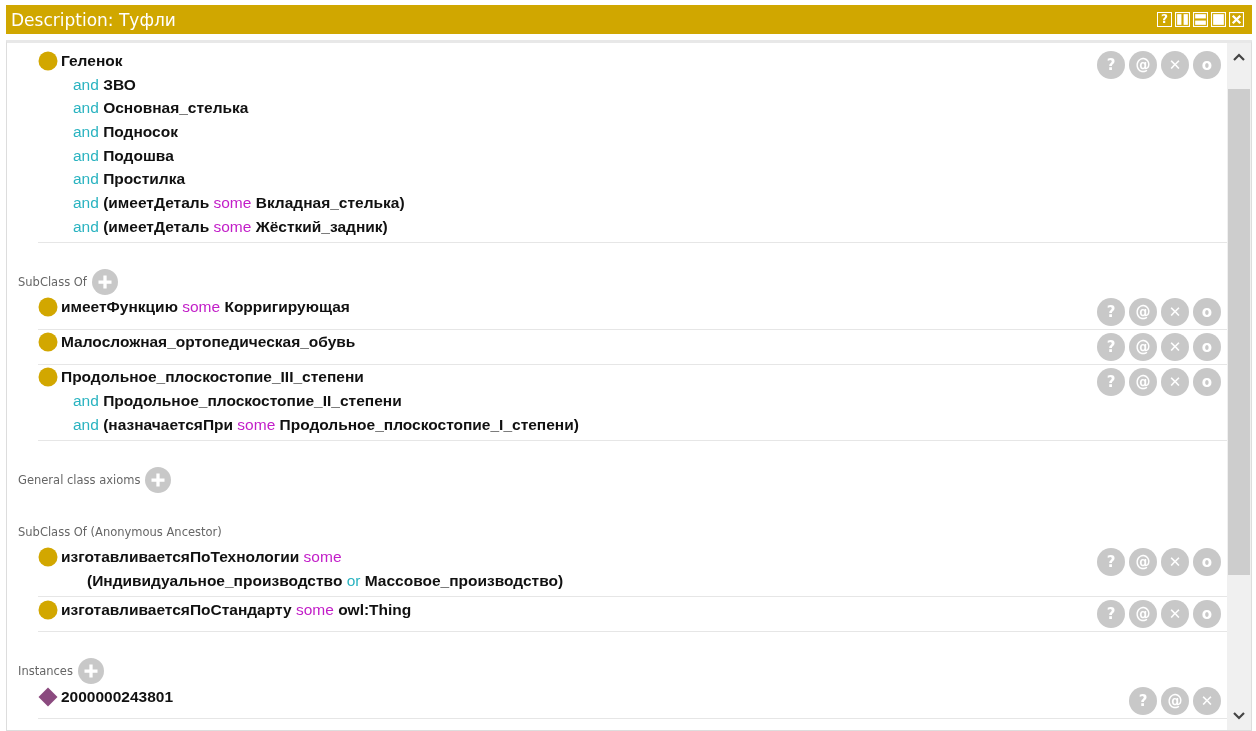 This screenshot has height=731, width=1256. Describe the element at coordinates (237, 401) in the screenshot. I see `expression-line: and Продольное_плоскостопие_II_степени` at that location.